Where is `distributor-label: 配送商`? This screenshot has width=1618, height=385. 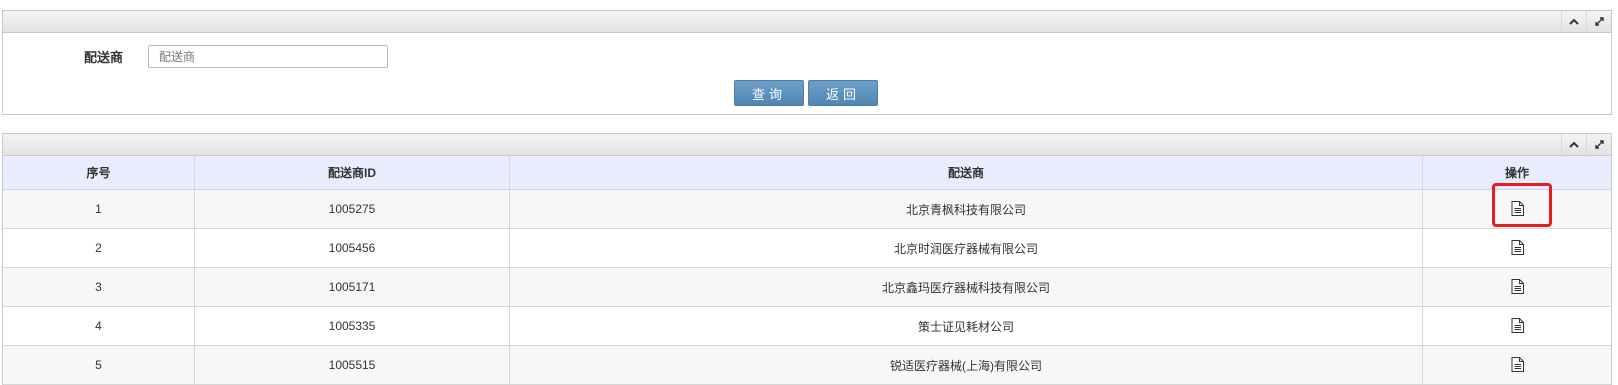 distributor-label: 配送商 is located at coordinates (104, 57).